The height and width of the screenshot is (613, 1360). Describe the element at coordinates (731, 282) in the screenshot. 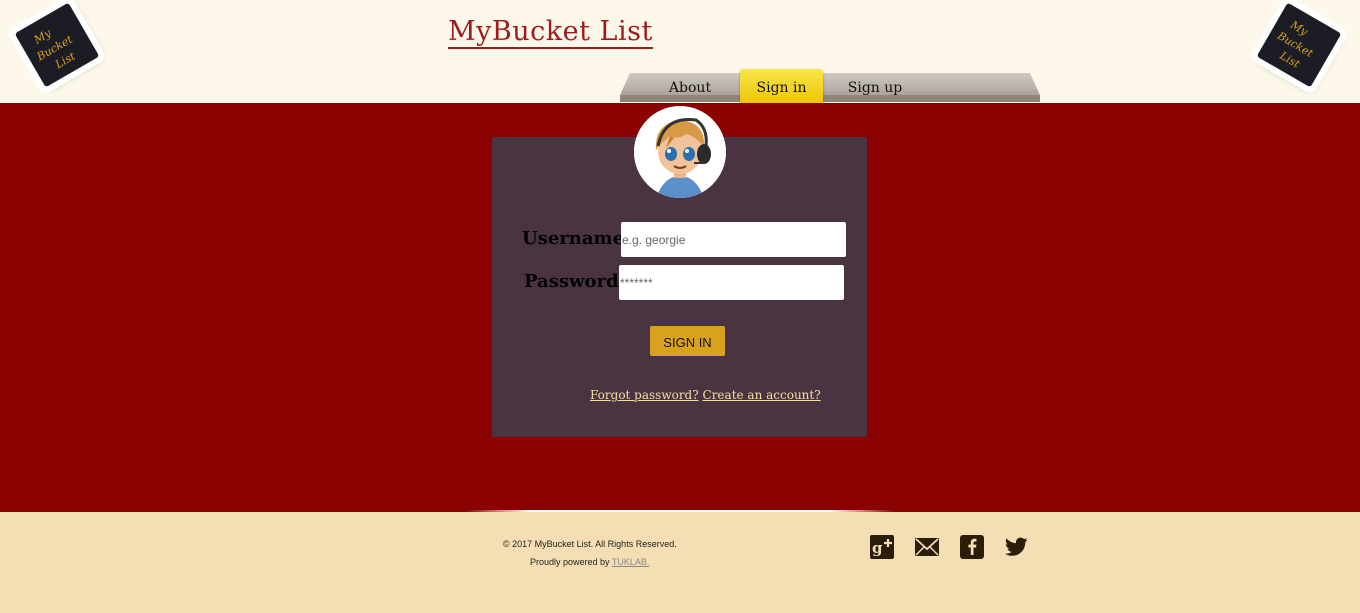

I see `password-input` at that location.